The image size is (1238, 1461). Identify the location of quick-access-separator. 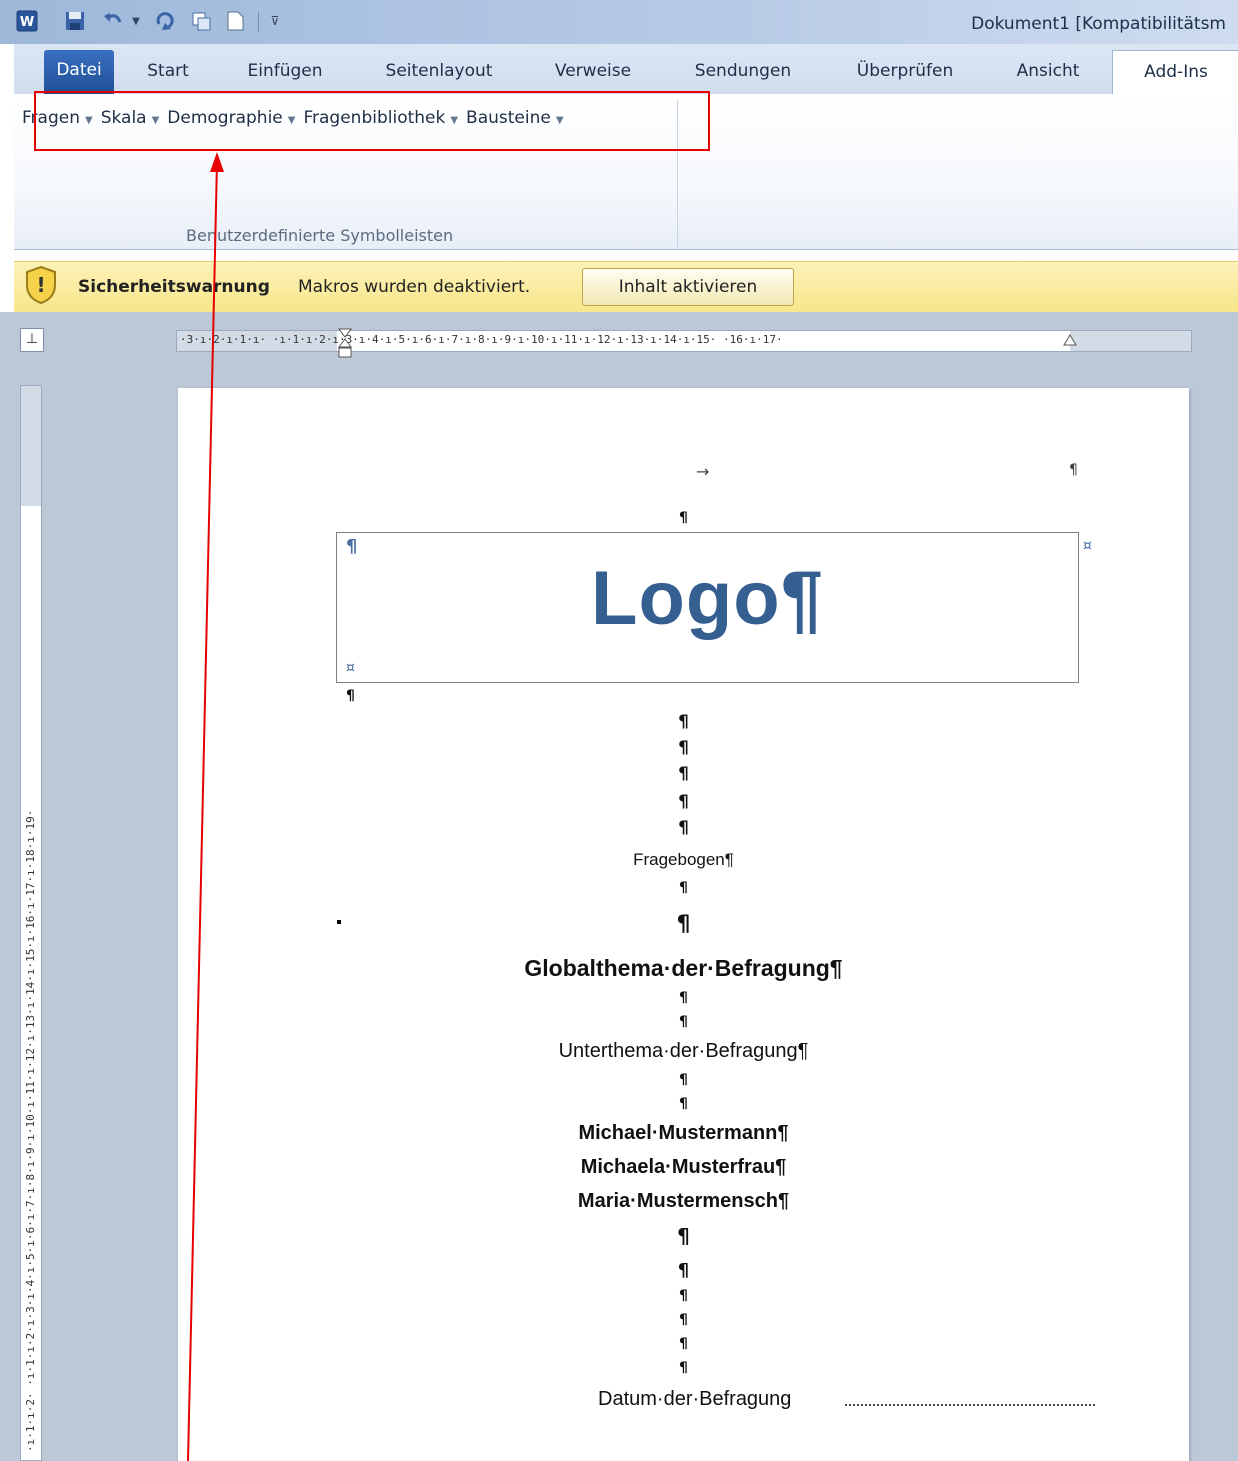
(258, 22).